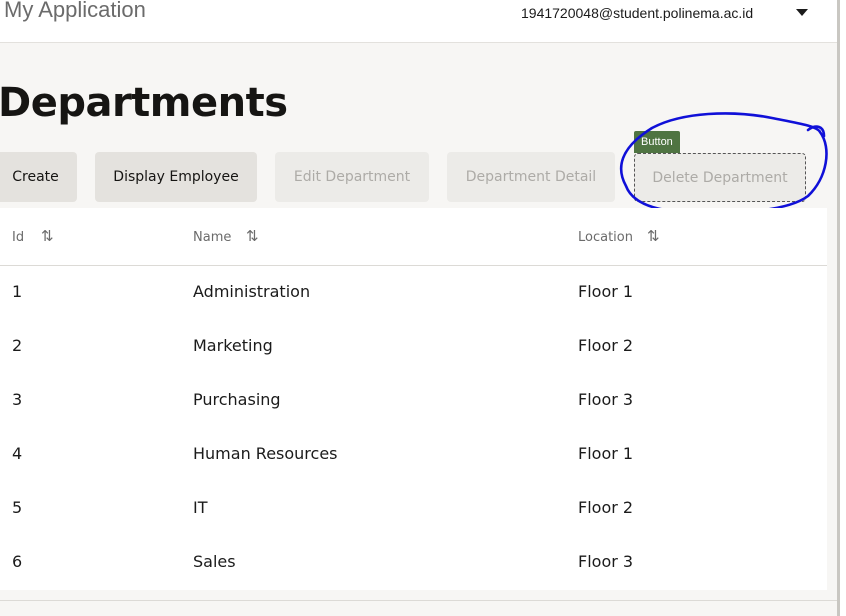 Image resolution: width=846 pixels, height=616 pixels. I want to click on department-detail-button: Department Detail, so click(531, 177).